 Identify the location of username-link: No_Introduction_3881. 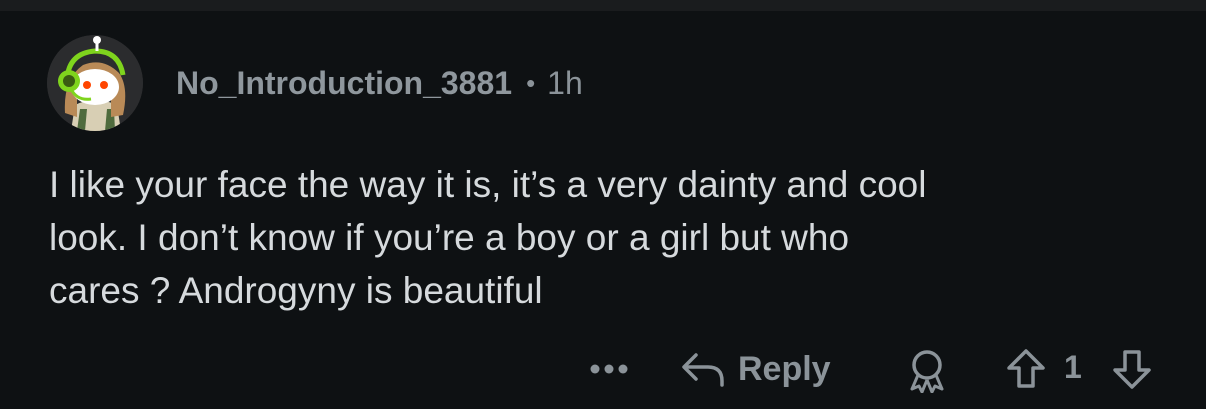
(344, 83).